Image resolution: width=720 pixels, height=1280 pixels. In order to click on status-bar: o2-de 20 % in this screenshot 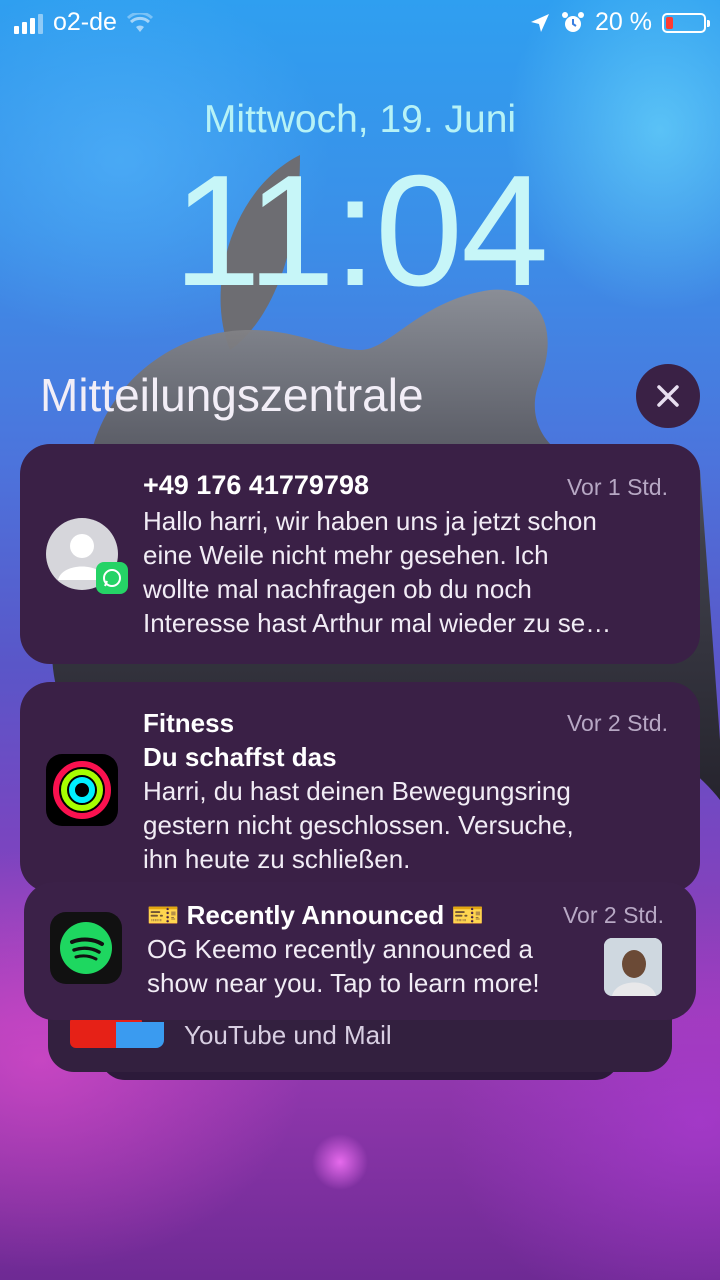, I will do `click(360, 24)`.